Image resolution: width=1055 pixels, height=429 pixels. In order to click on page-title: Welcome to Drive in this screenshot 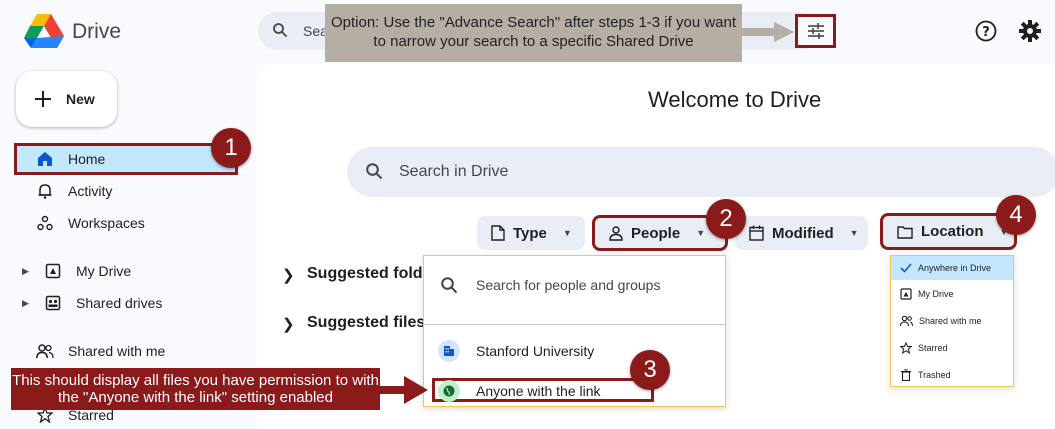, I will do `click(735, 99)`.